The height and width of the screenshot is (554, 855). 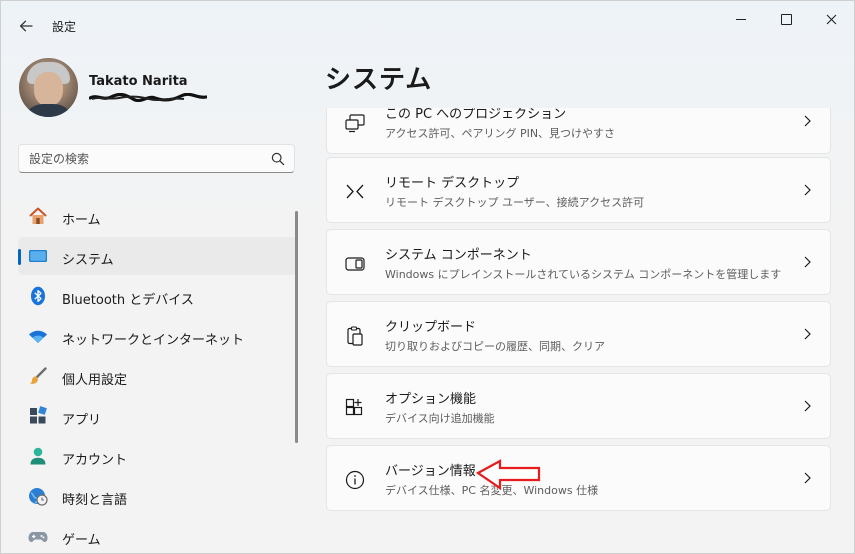 I want to click on minimize-button, so click(x=741, y=19).